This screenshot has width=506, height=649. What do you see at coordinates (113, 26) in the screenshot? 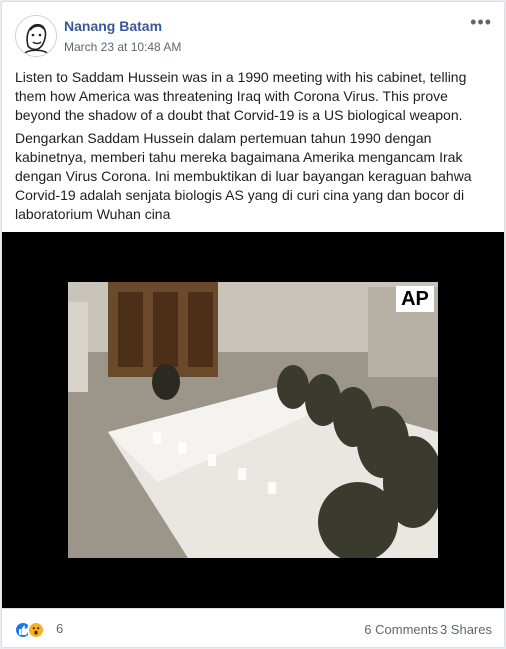
I see `author-name: Nanang Batam` at bounding box center [113, 26].